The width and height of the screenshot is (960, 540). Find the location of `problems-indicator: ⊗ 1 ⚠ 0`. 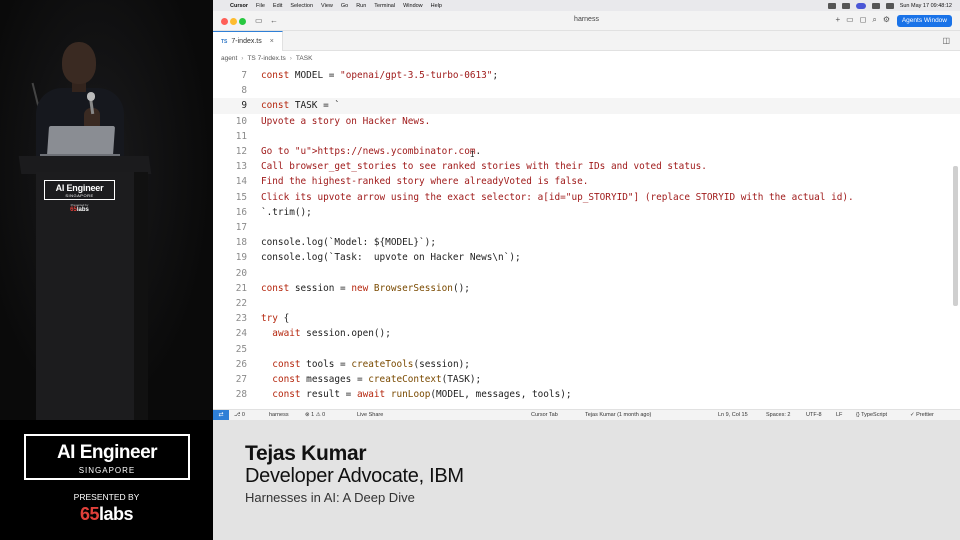

problems-indicator: ⊗ 1 ⚠ 0 is located at coordinates (315, 415).